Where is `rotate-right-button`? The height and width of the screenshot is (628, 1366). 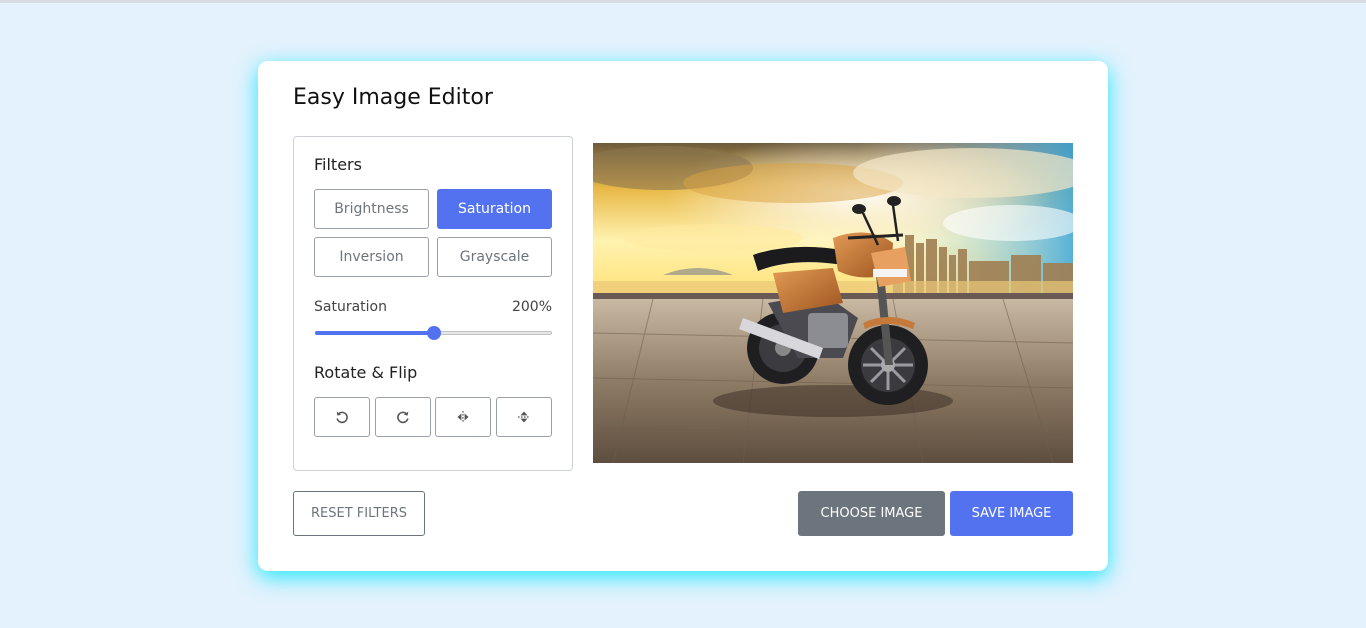
rotate-right-button is located at coordinates (403, 417).